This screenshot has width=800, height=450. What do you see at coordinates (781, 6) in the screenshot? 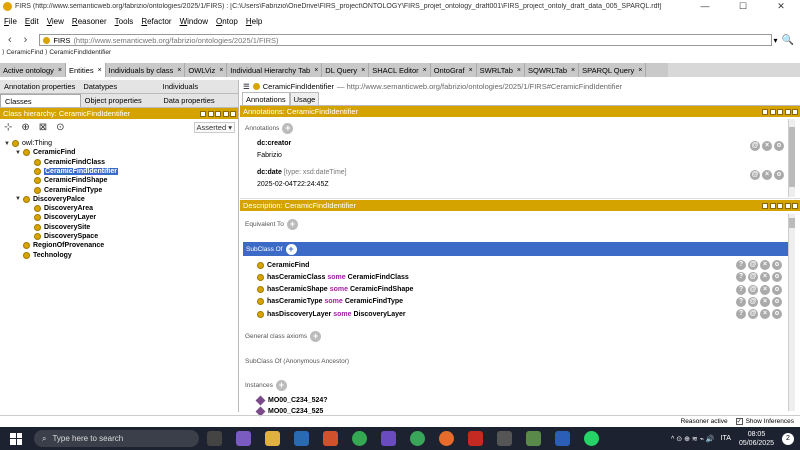
I see `close-button: ✕` at bounding box center [781, 6].